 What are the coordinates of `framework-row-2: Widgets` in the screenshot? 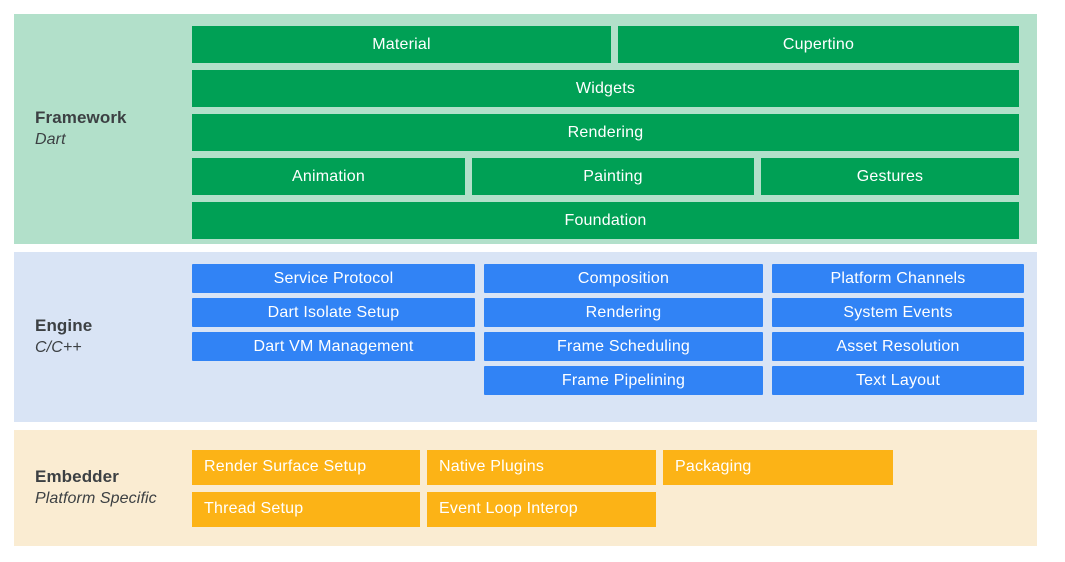 It's located at (605, 88).